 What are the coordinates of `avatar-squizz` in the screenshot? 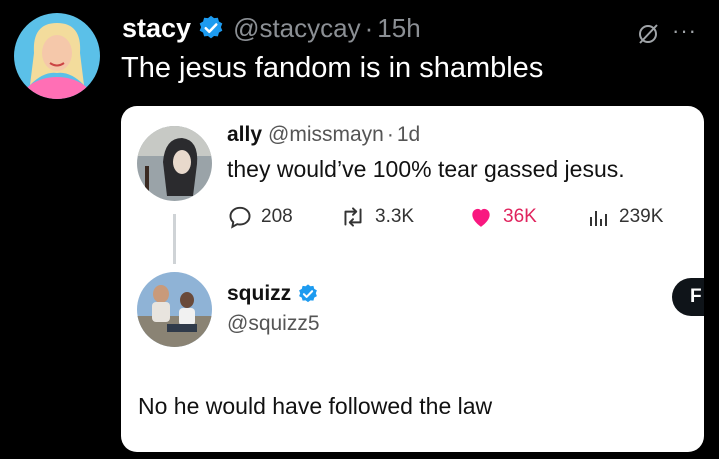 It's located at (174, 309).